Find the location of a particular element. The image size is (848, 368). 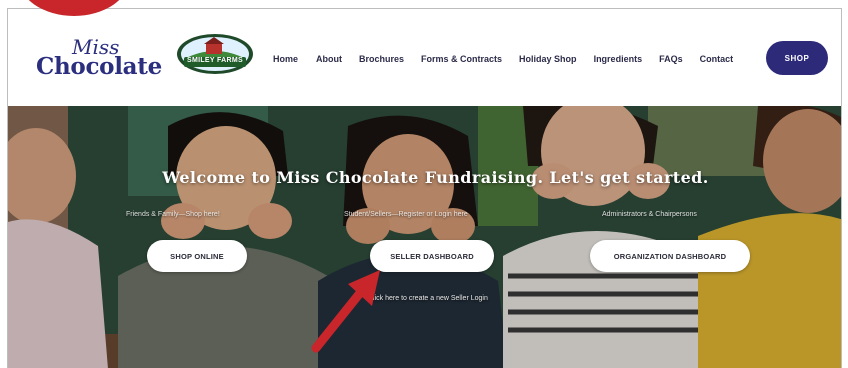

organization-dashboard-button: ORGANIZATION DASHBOARD is located at coordinates (670, 256).